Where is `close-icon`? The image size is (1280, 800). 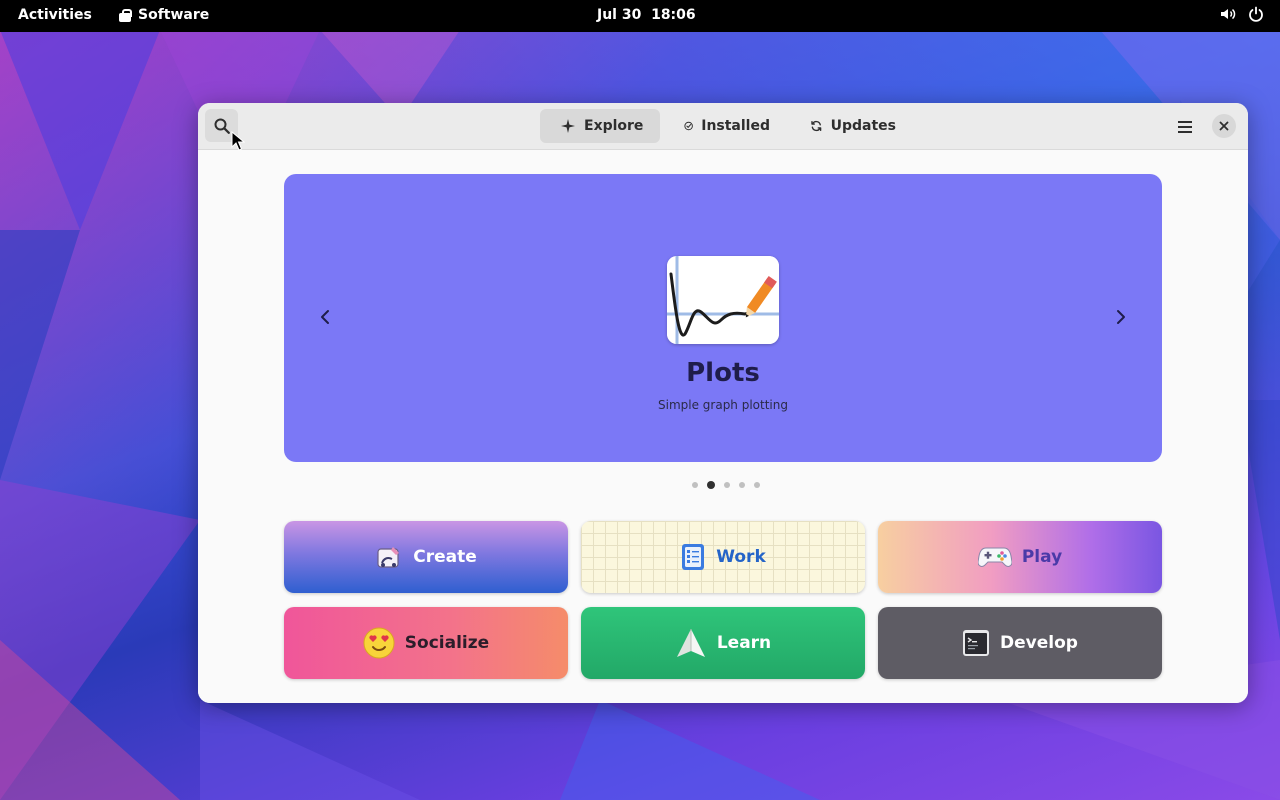 close-icon is located at coordinates (1224, 126).